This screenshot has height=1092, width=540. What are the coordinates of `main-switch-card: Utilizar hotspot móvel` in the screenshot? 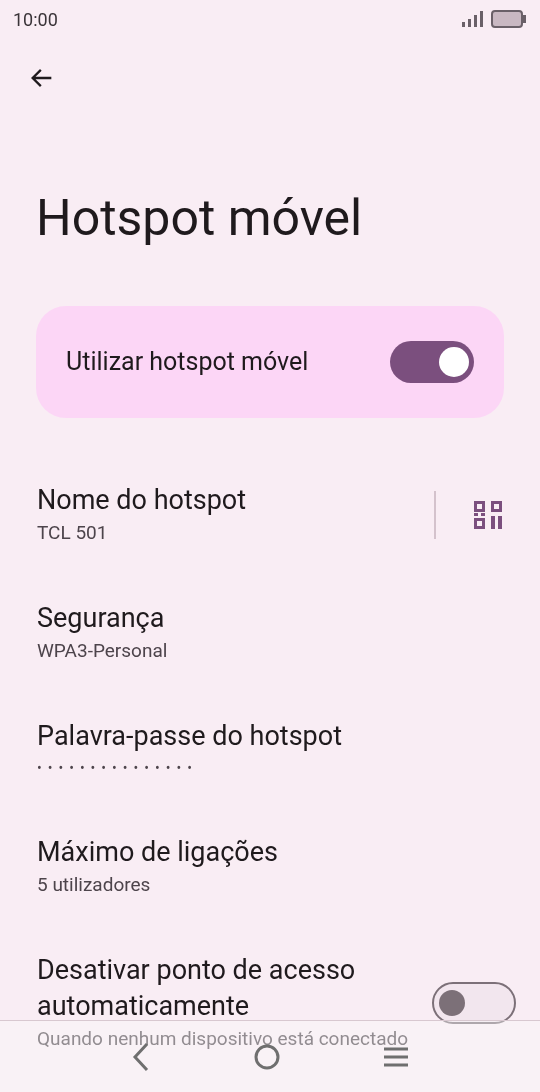 It's located at (270, 362).